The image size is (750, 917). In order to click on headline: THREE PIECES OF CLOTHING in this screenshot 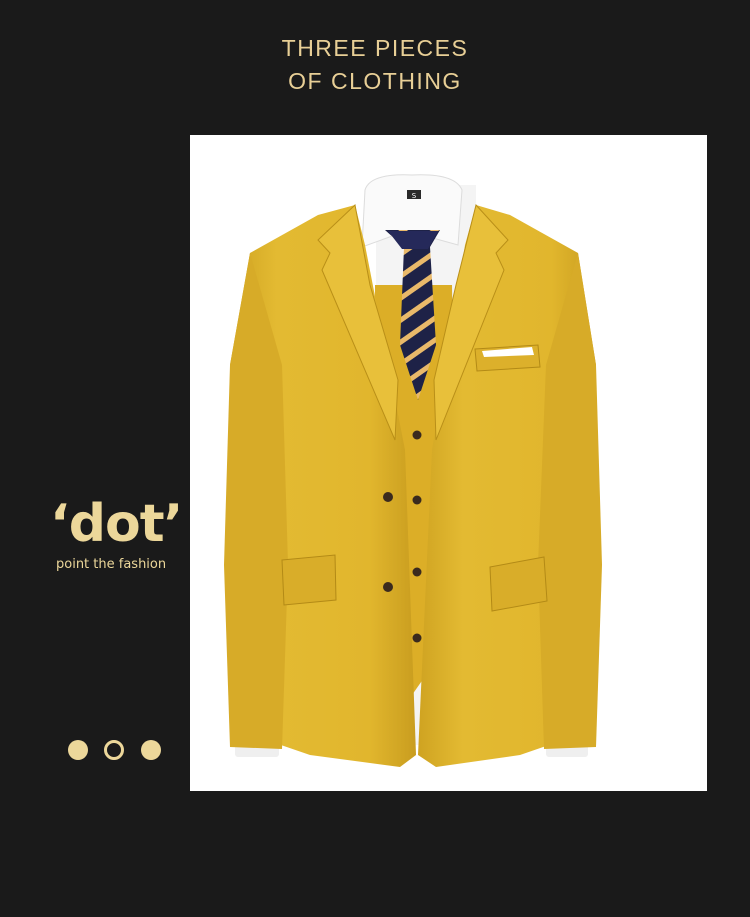, I will do `click(375, 65)`.